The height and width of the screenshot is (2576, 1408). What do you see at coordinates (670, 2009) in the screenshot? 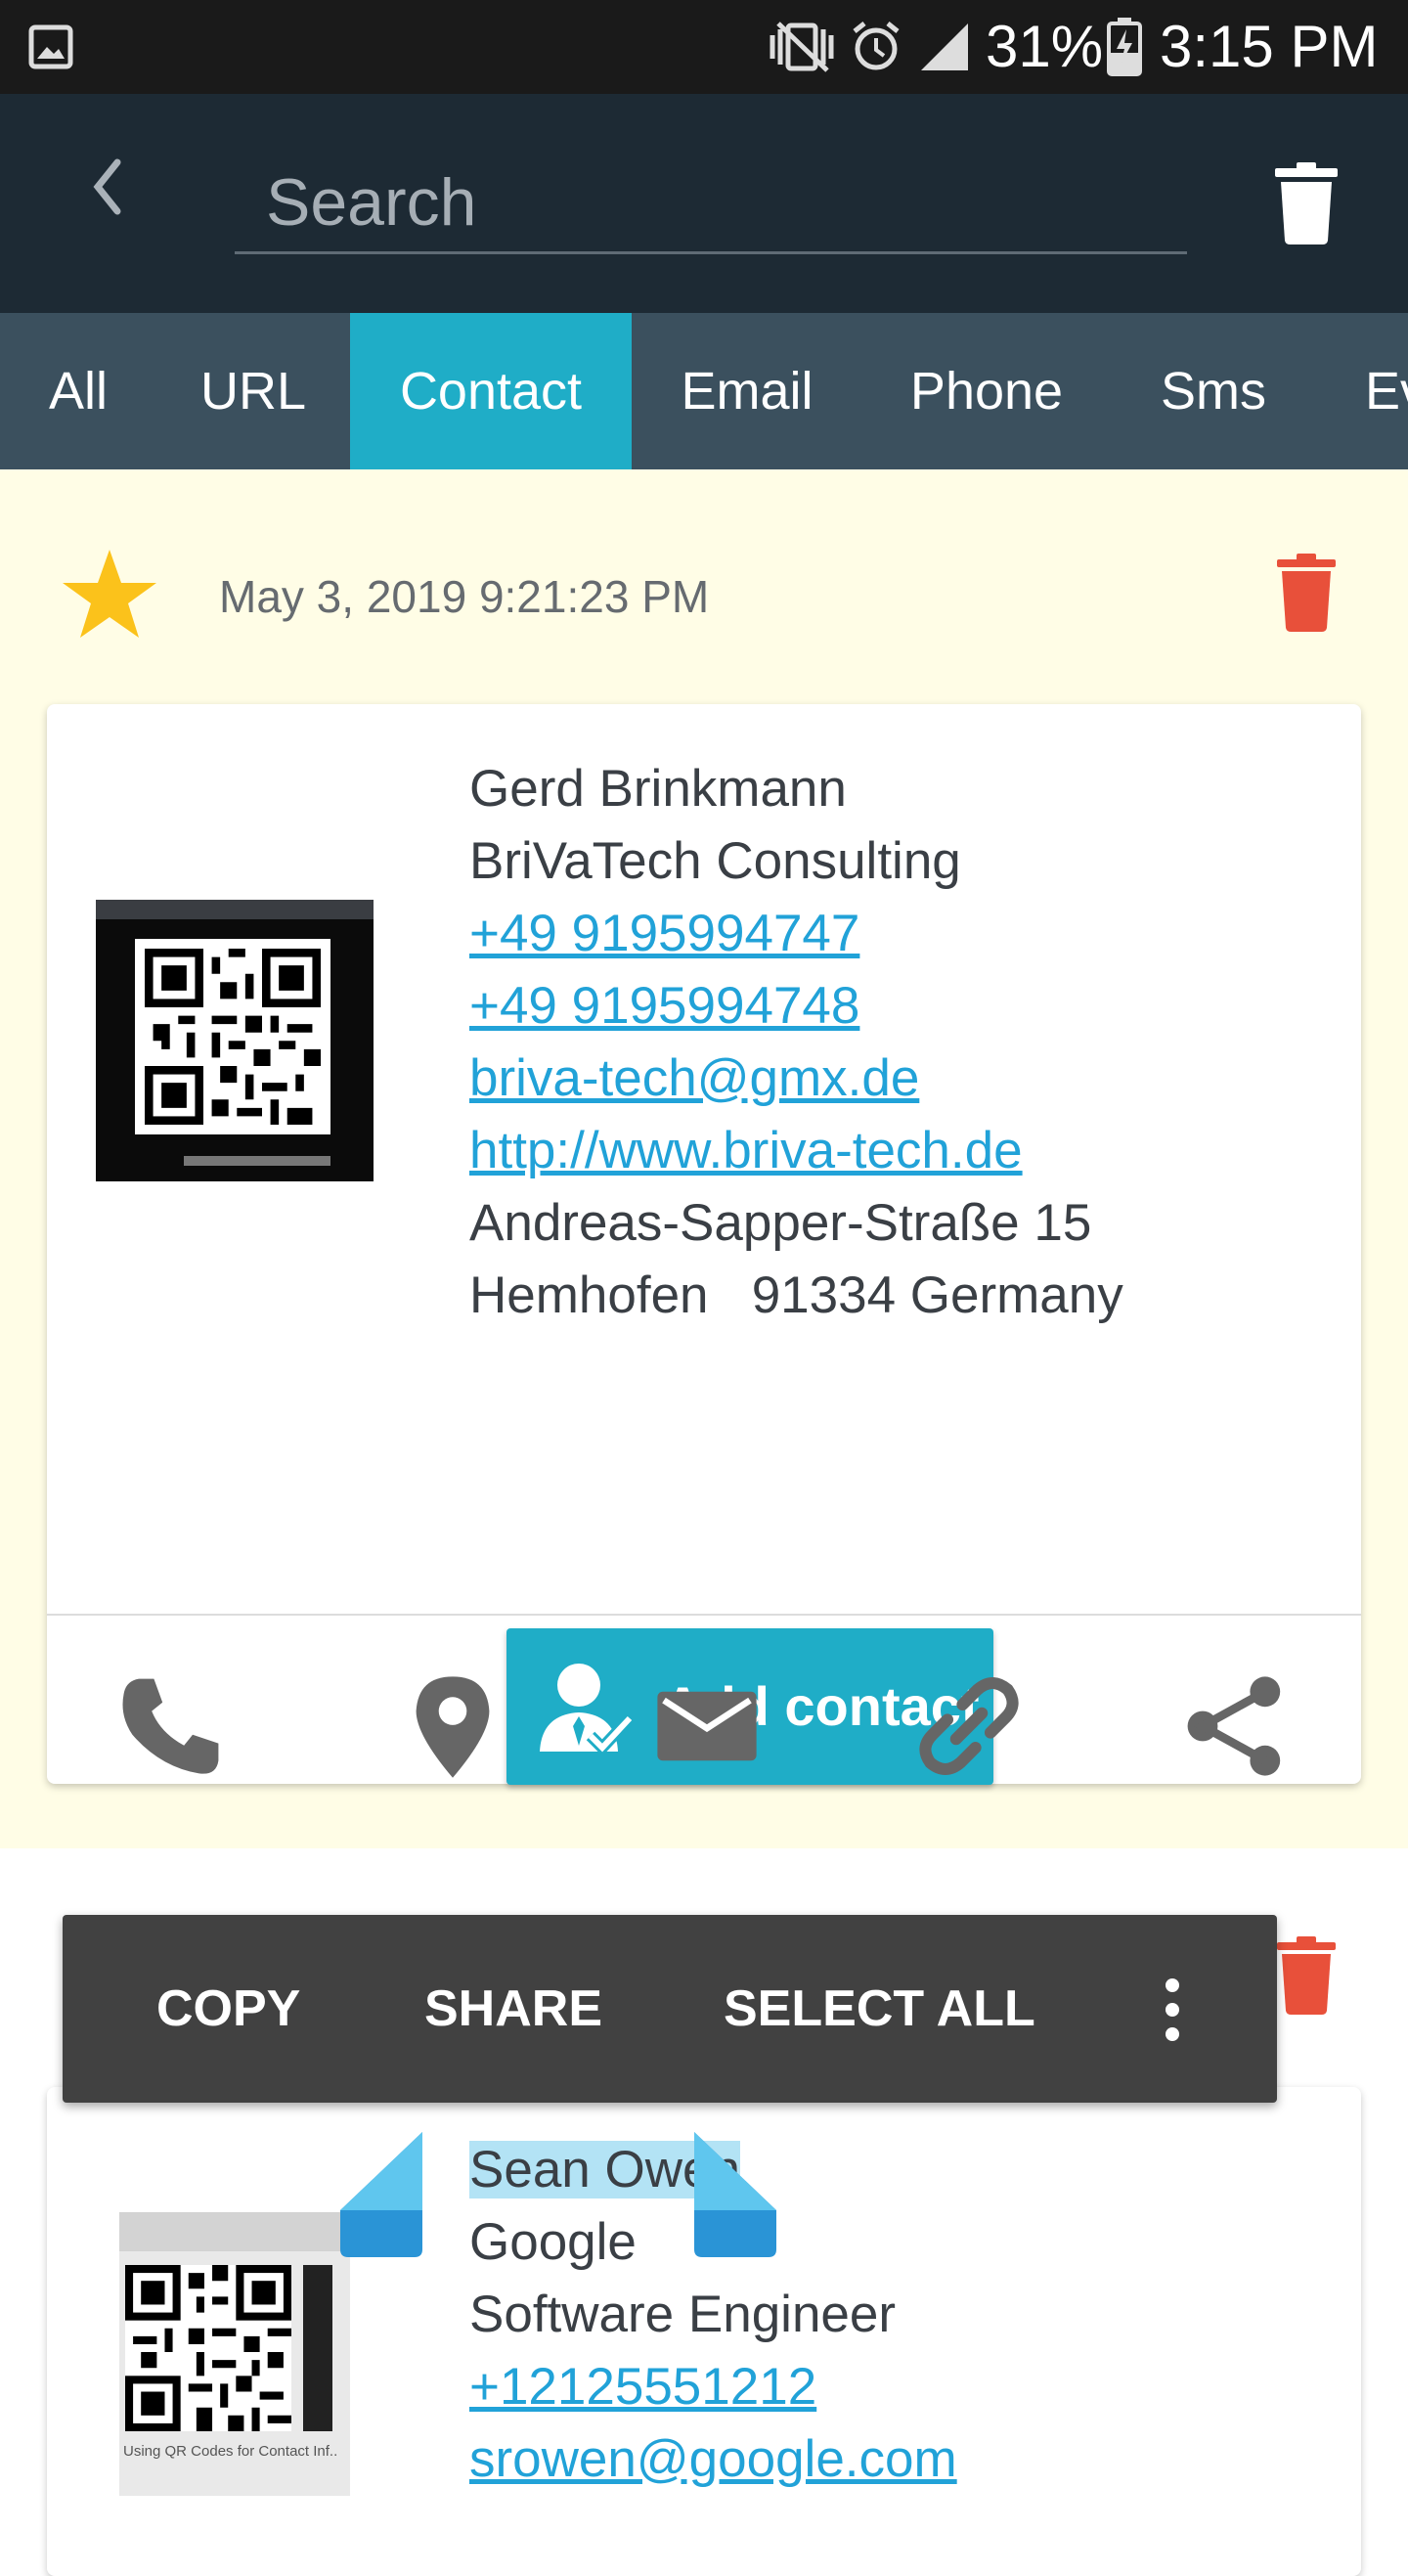
I see `text-selection-toolbar: COPY SHARE SELECT ALL` at bounding box center [670, 2009].